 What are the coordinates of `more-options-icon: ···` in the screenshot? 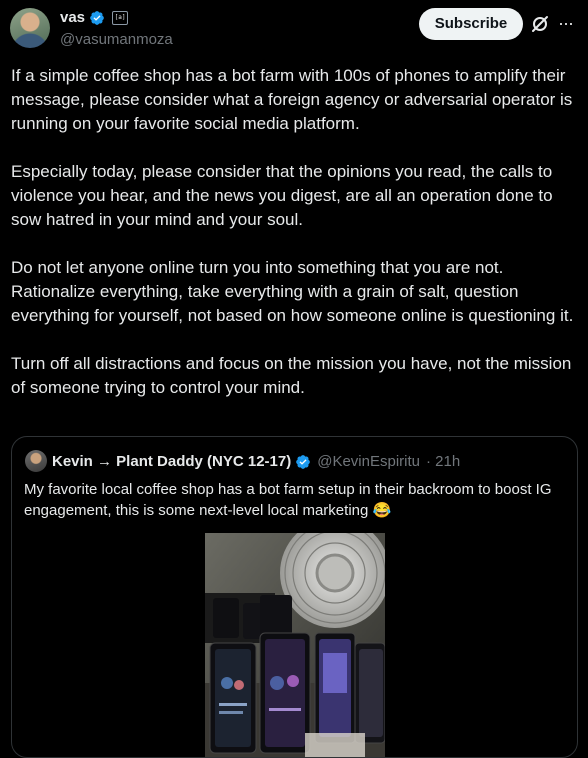 It's located at (568, 23).